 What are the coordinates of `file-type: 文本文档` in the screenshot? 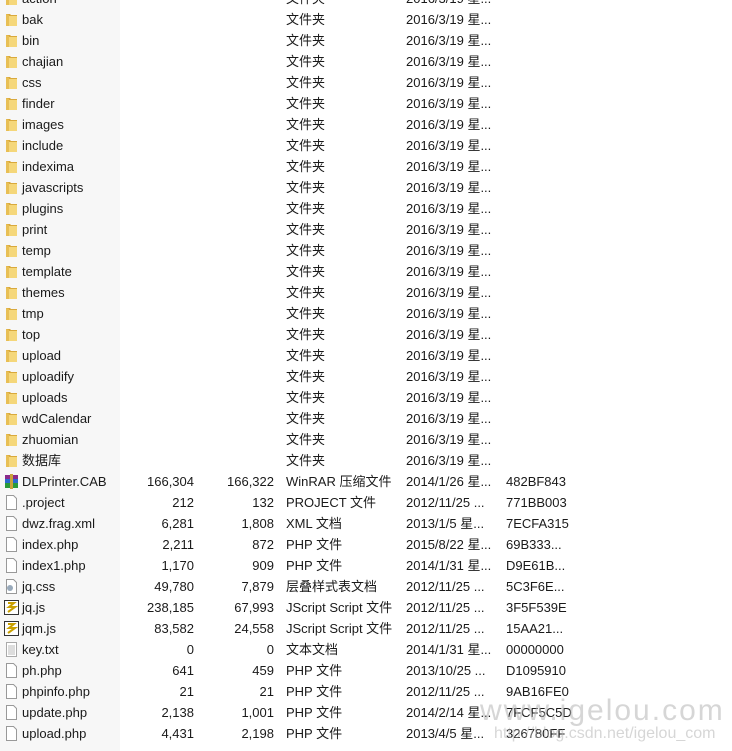 It's located at (312, 649).